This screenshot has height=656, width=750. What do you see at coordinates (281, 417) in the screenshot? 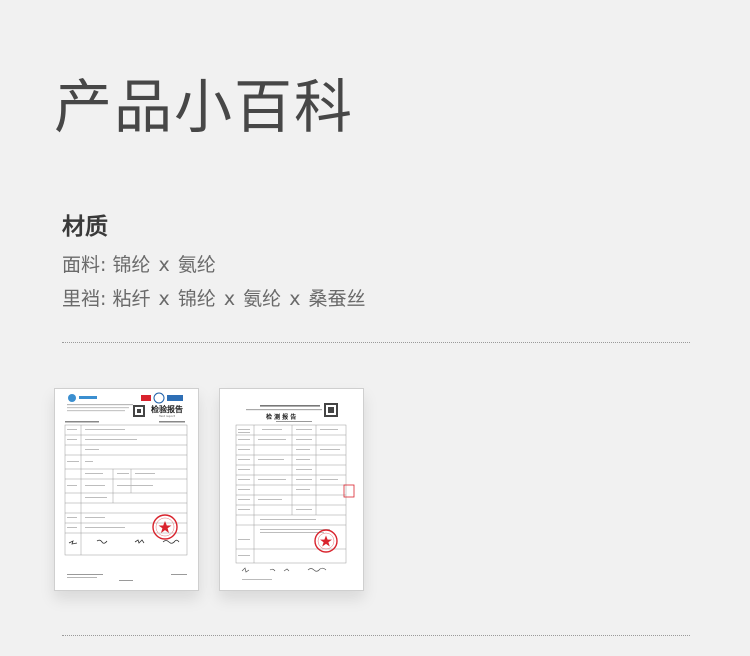
I see `report-heading: 检 测 报 告` at bounding box center [281, 417].